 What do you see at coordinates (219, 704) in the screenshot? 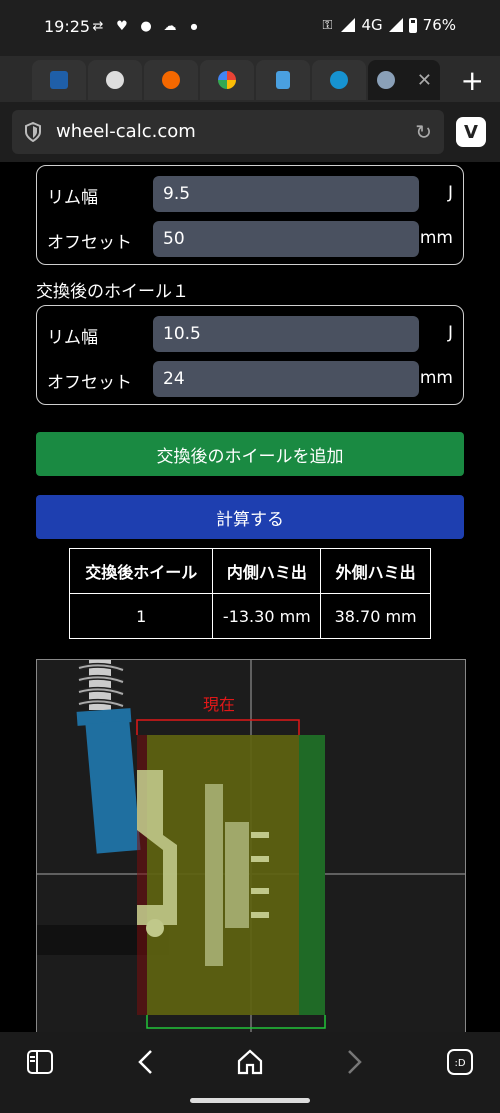
I see `current-label: 現在` at bounding box center [219, 704].